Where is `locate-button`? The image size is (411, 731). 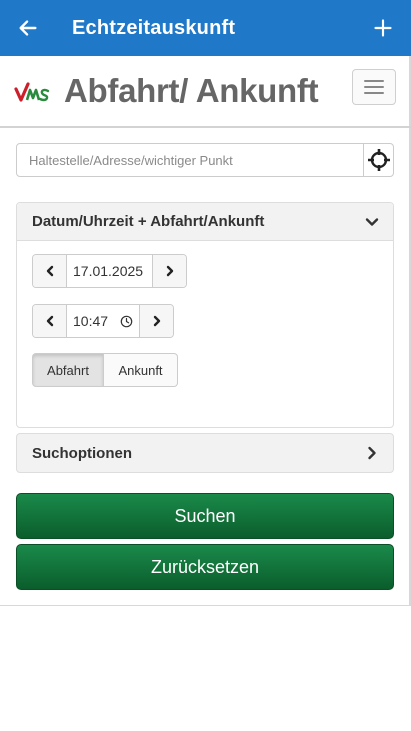
locate-button is located at coordinates (378, 160).